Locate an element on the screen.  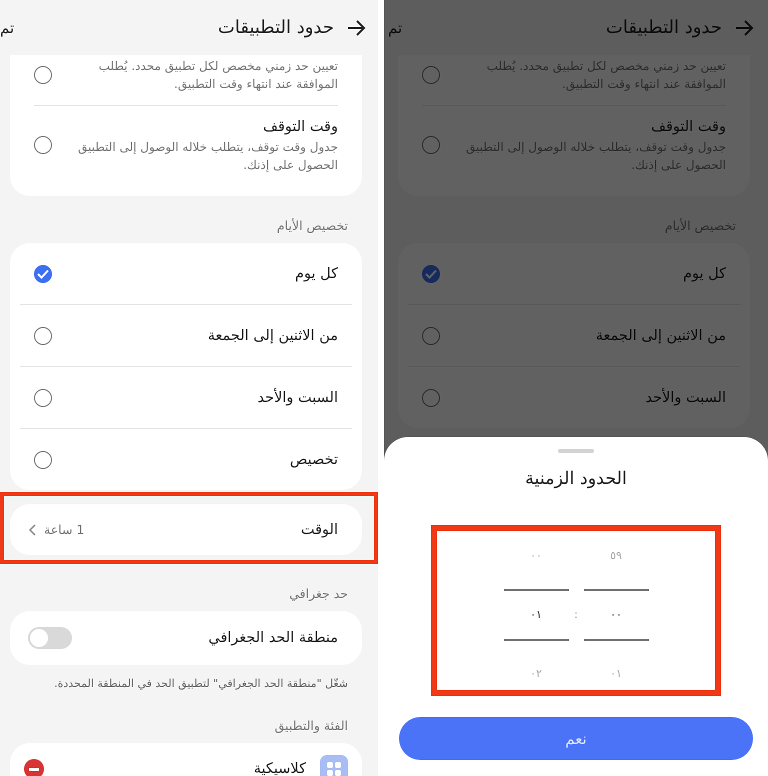
toggle-switch is located at coordinates (50, 638).